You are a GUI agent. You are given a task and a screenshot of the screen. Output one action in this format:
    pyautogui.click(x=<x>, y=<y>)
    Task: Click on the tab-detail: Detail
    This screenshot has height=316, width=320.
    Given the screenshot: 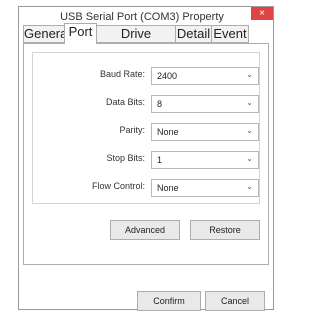 What is the action you would take?
    pyautogui.click(x=193, y=34)
    